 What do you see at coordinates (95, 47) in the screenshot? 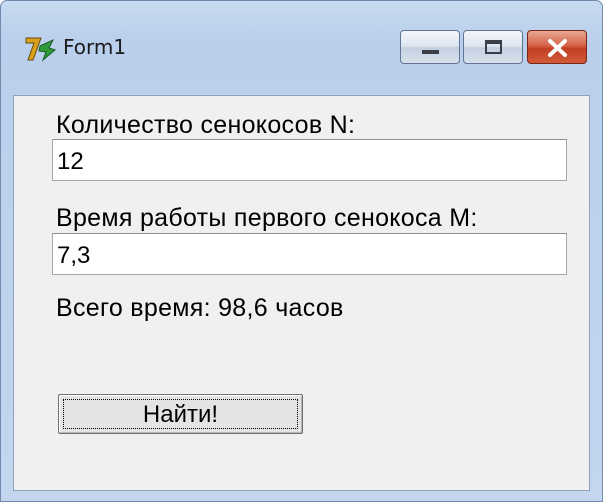
I see `window-title: Form1` at bounding box center [95, 47].